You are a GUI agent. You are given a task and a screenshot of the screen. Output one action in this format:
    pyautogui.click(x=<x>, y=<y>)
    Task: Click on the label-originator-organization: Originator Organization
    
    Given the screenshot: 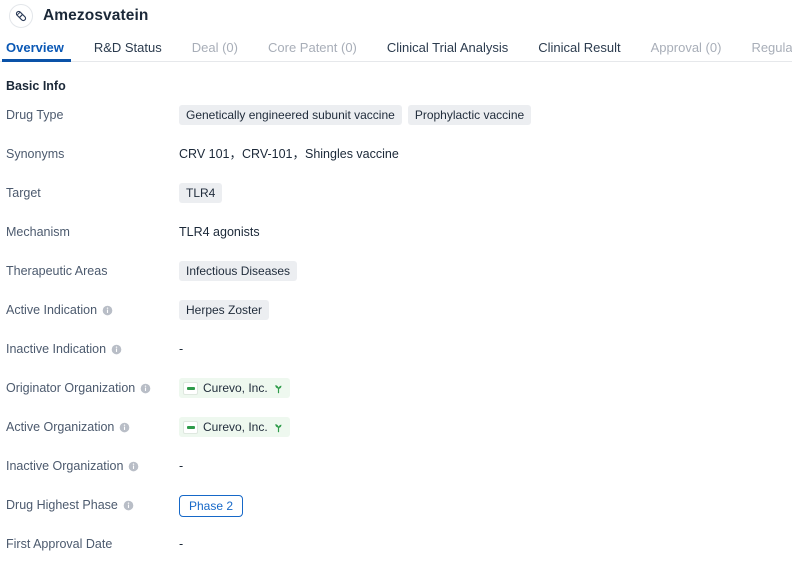 What is the action you would take?
    pyautogui.click(x=89, y=387)
    